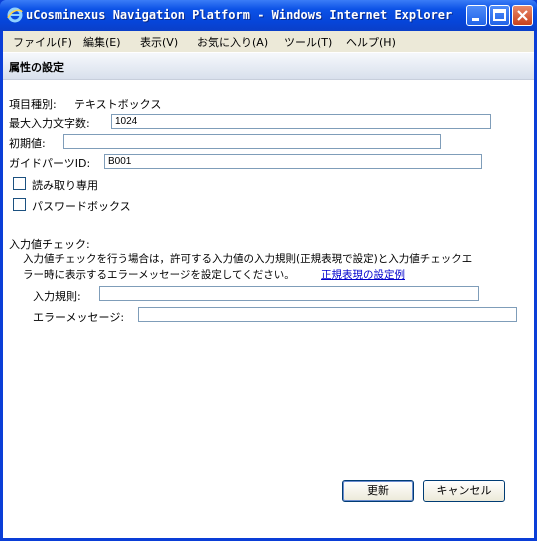  I want to click on menu-edit: 編集(E), so click(102, 42).